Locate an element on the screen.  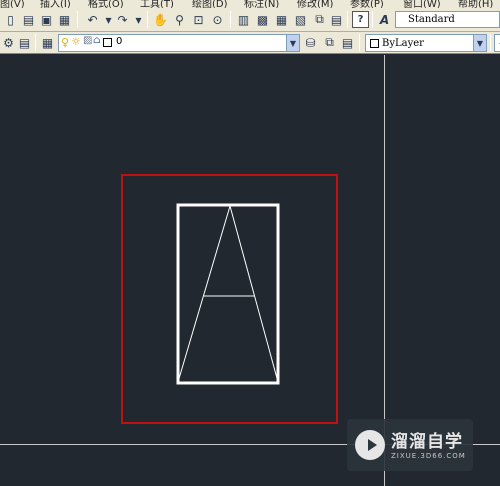
pan-hand-icon: ✋ is located at coordinates (160, 19).